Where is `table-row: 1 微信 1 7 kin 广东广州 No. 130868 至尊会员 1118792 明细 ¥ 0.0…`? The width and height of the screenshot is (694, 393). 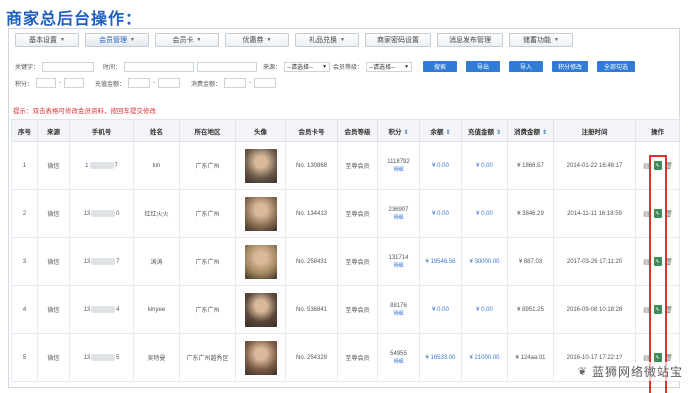 table-row: 1 微信 1 7 kin 广东广州 No. 130868 至尊会员 1118792 明细 ¥ 0.0… is located at coordinates (345, 165).